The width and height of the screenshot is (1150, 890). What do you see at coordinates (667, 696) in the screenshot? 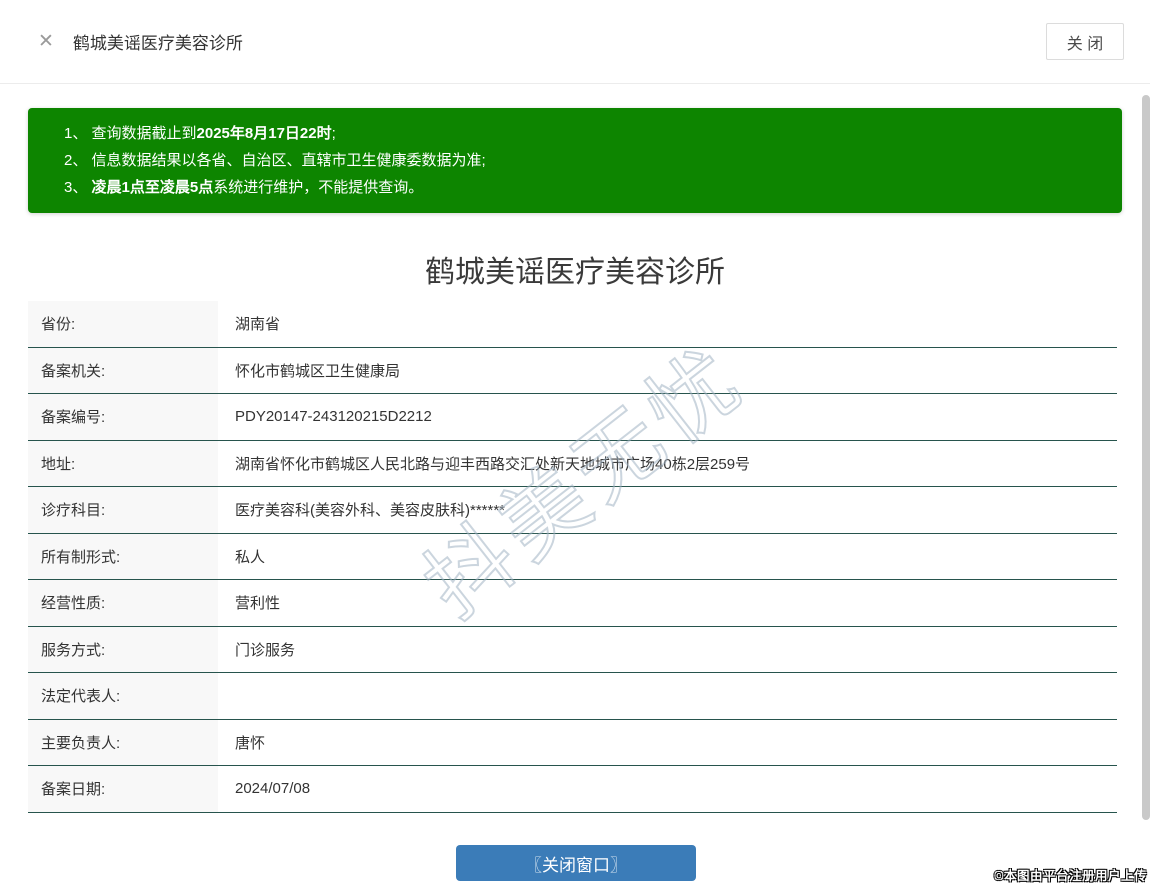
I see `row-value` at bounding box center [667, 696].